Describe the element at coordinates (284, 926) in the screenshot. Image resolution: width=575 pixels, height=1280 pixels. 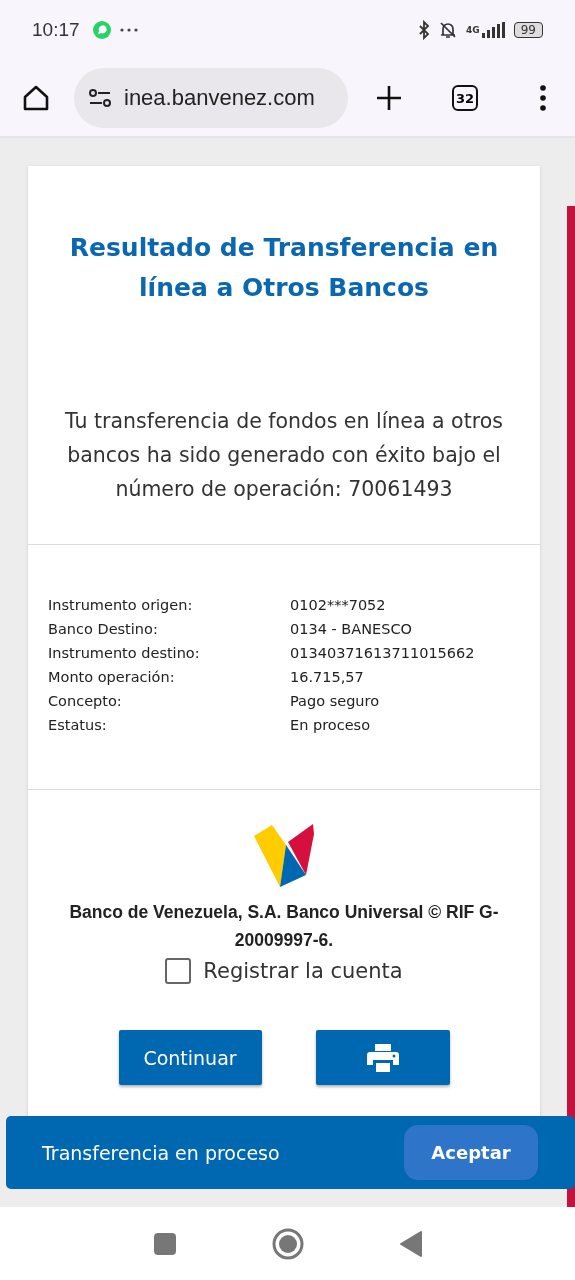
I see `legal-text: Banco de Venezuela, S.A. Banco Universal © RIF G-20009997-6.` at that location.